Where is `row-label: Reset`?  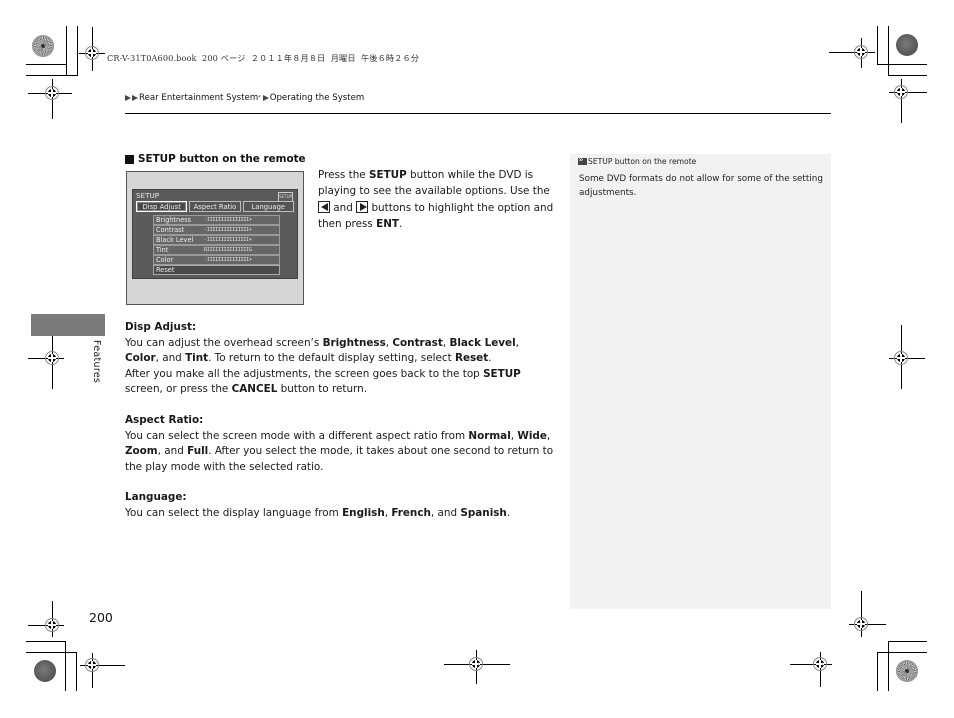
row-label: Reset is located at coordinates (165, 270).